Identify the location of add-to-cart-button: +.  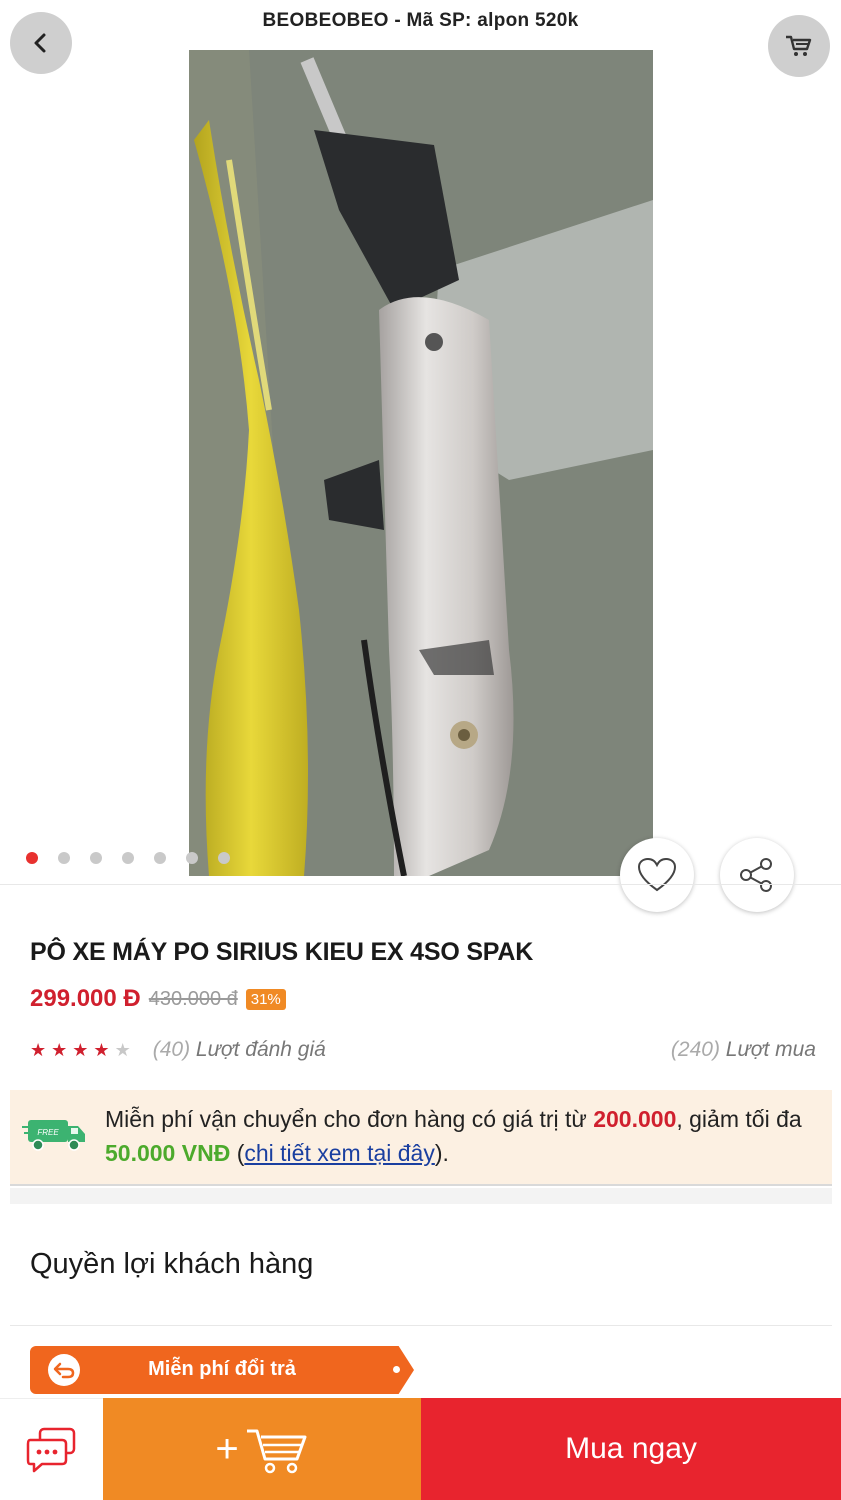
(262, 1449).